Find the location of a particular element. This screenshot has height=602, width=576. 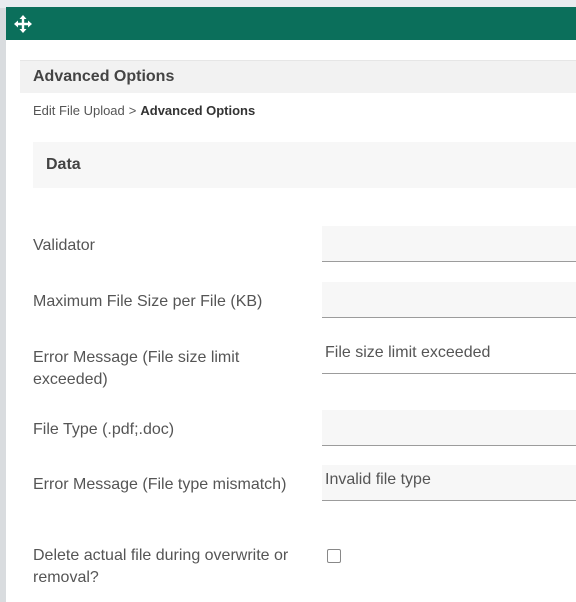

validator-input is located at coordinates (449, 244).